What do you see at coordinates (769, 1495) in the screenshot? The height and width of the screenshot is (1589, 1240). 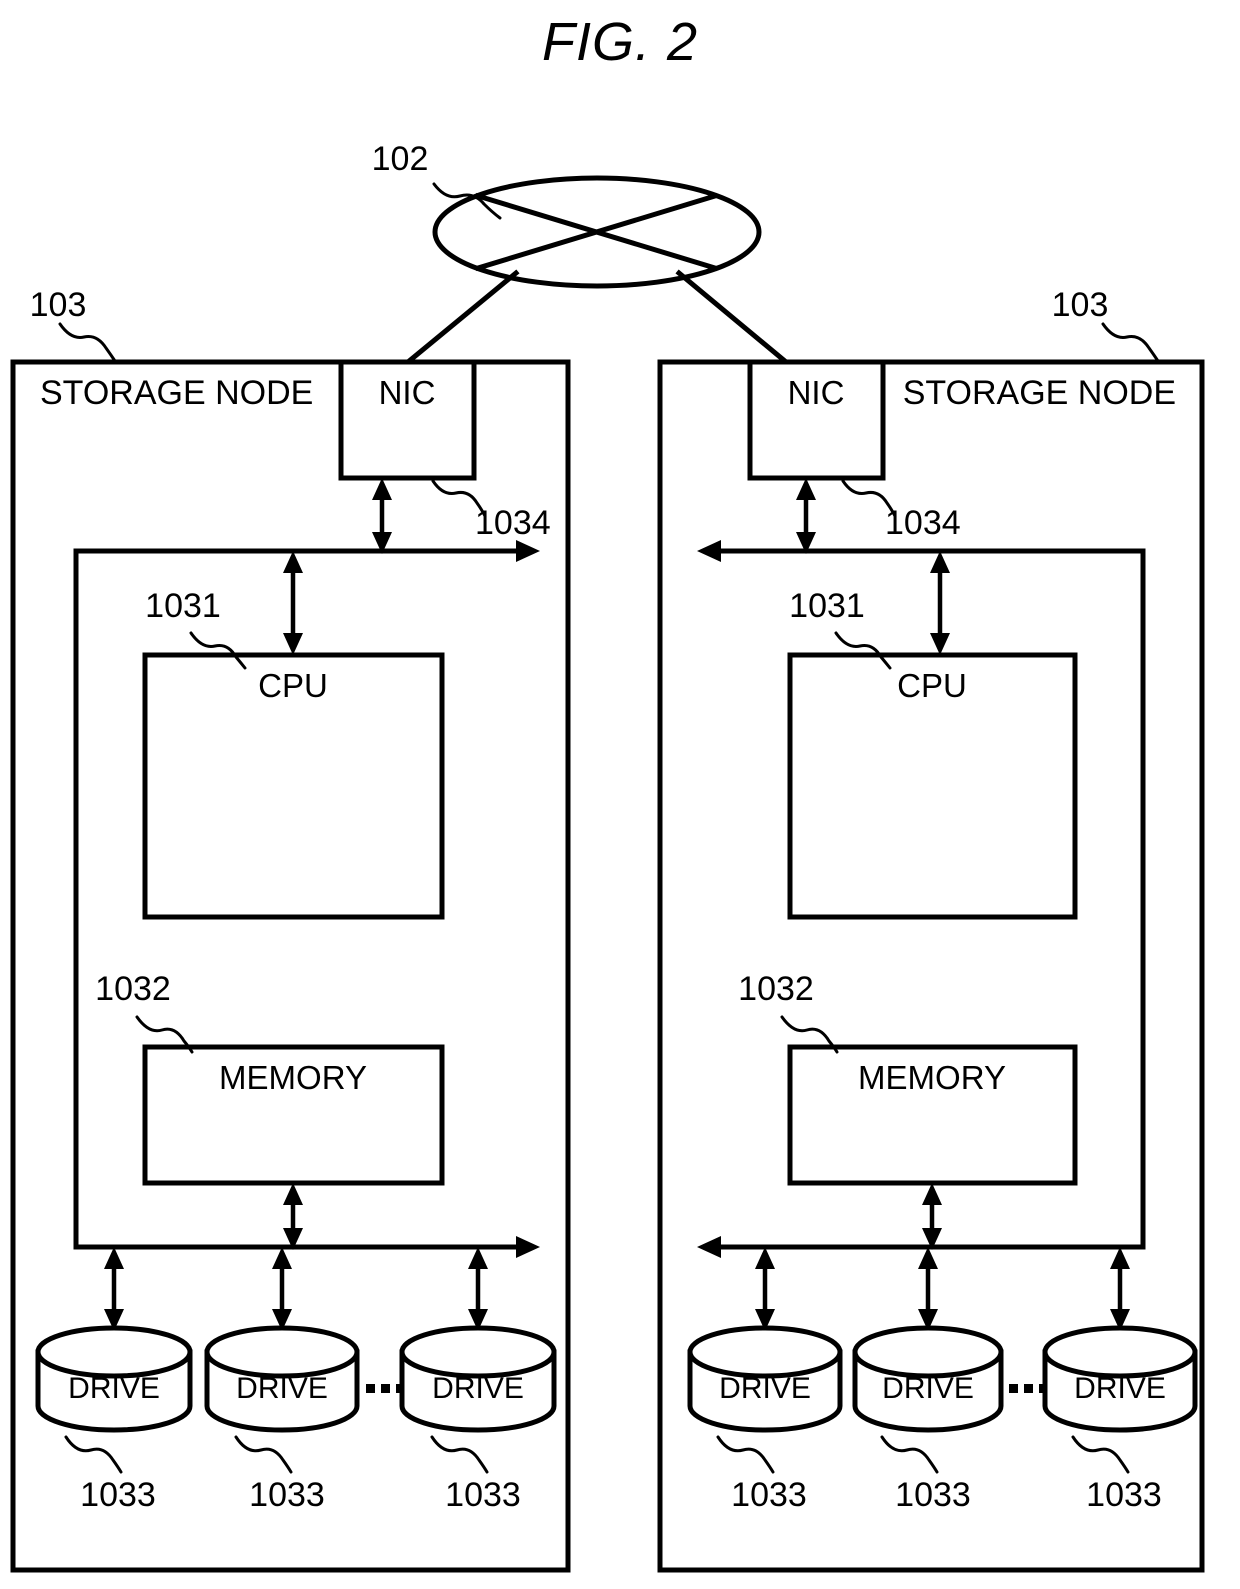 I see `ref-number-drive-right-1: 1033` at bounding box center [769, 1495].